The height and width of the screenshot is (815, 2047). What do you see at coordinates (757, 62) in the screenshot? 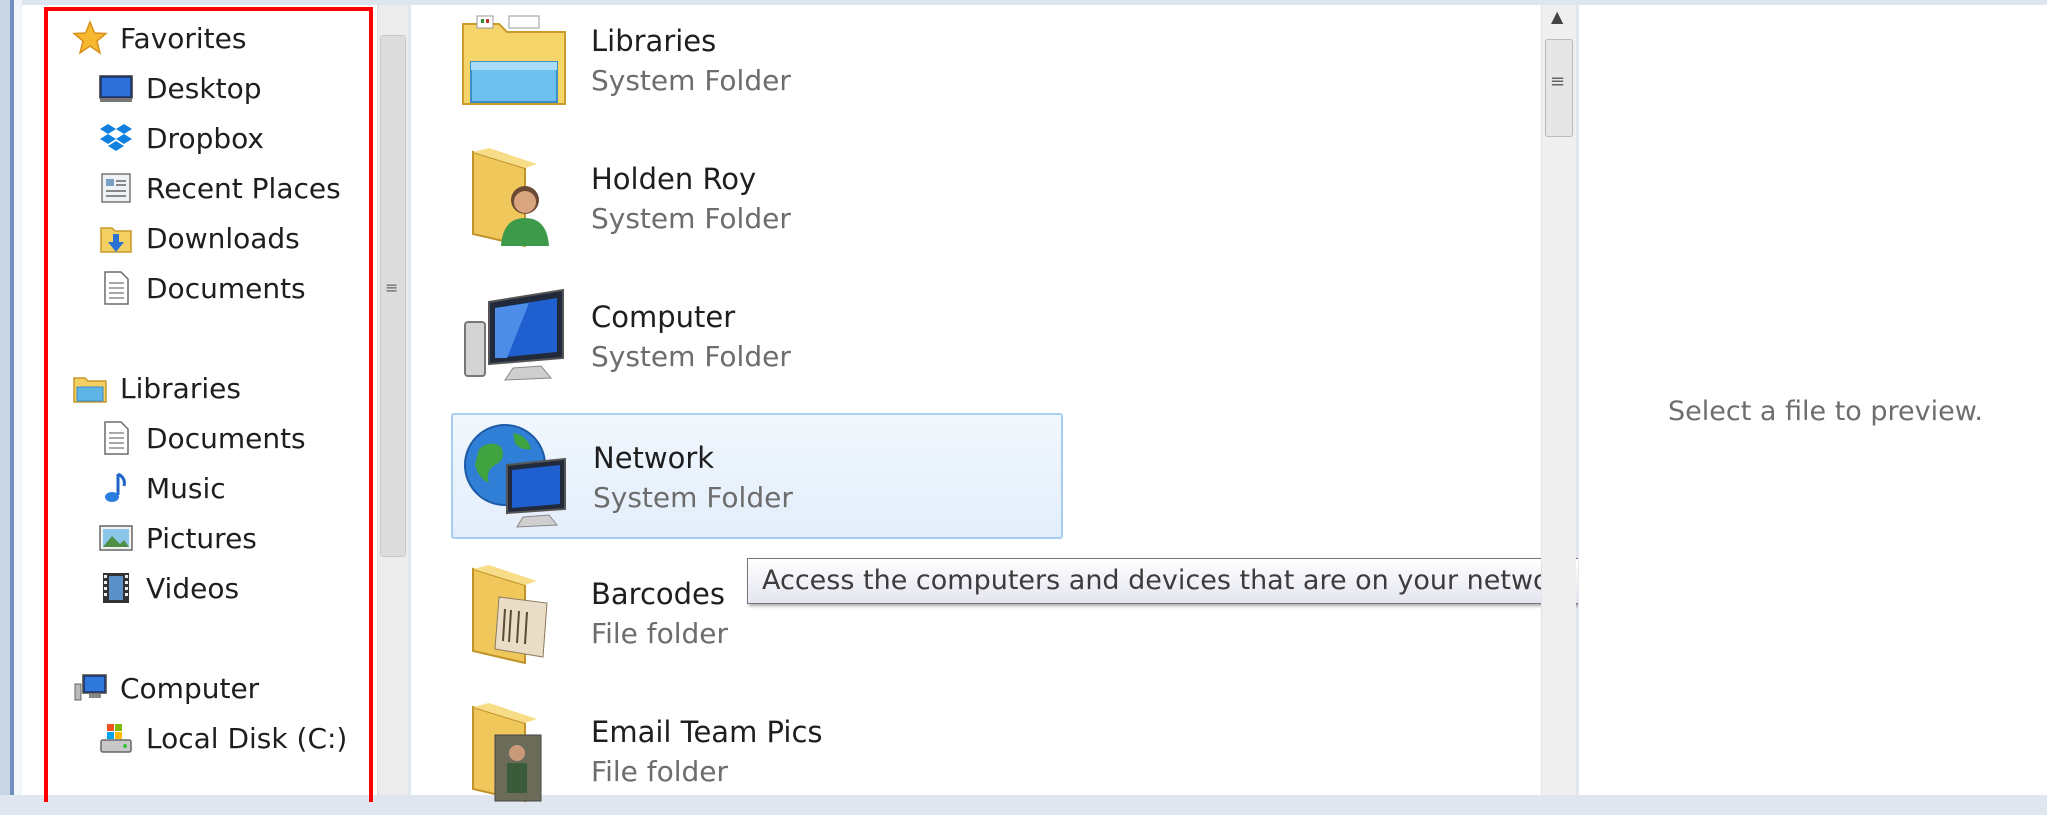
I see `file-item-libraries: Libraries System Folder` at bounding box center [757, 62].